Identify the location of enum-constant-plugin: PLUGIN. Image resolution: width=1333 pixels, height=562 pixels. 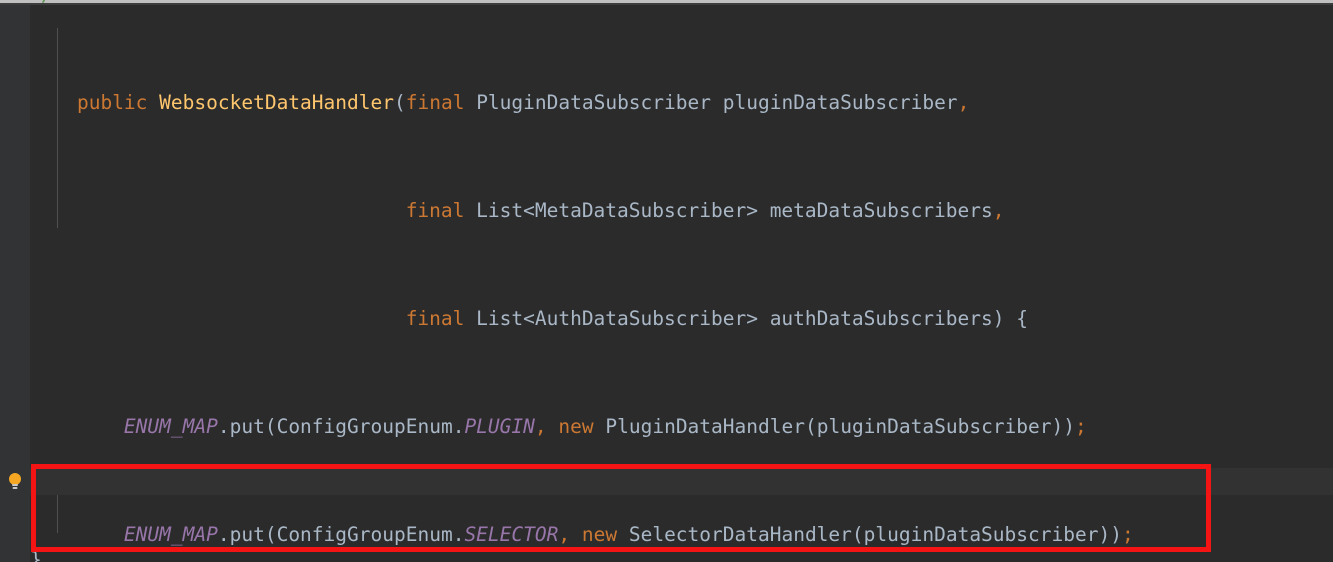
(499, 426).